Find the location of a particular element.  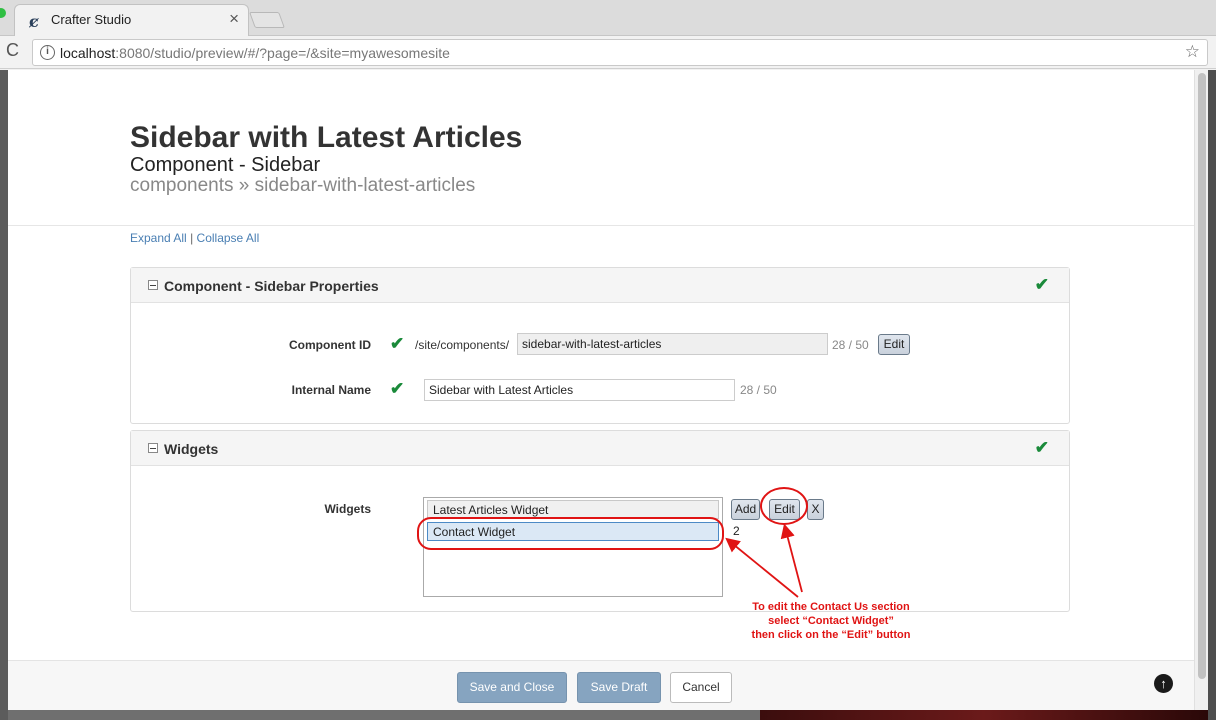

dialog-footer: Save and Close Save Draft Cancel ↑ is located at coordinates (601, 685).